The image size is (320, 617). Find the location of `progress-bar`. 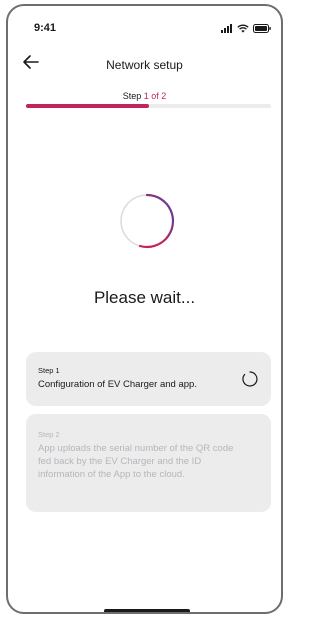

progress-bar is located at coordinates (148, 106).